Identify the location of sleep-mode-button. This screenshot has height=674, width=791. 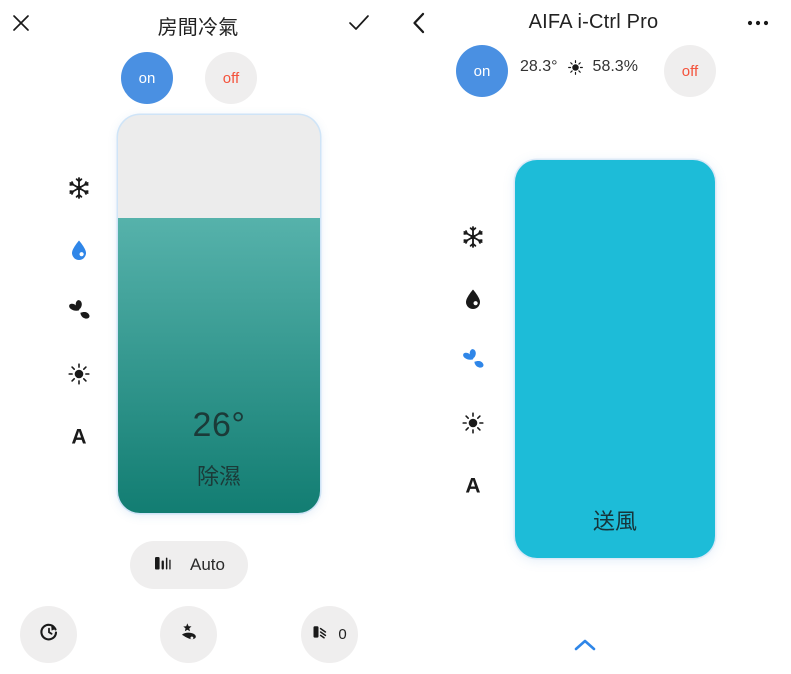
(188, 634).